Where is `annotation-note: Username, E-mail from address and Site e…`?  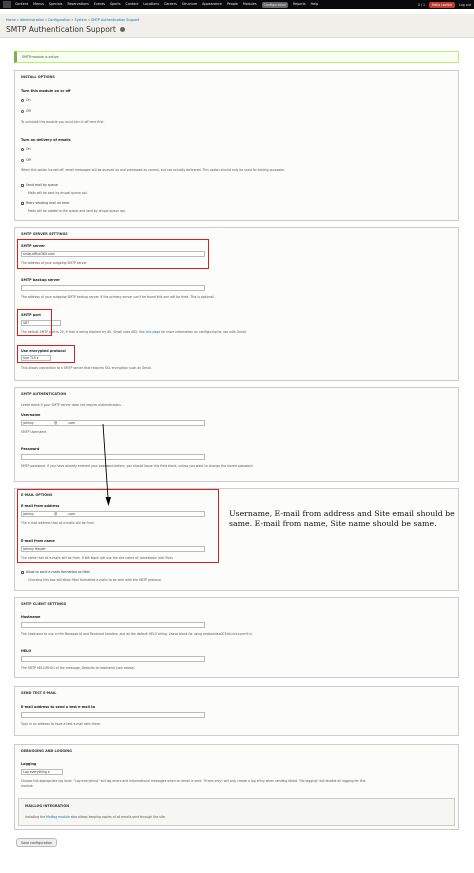 annotation-note: Username, E-mail from address and Site e… is located at coordinates (342, 518).